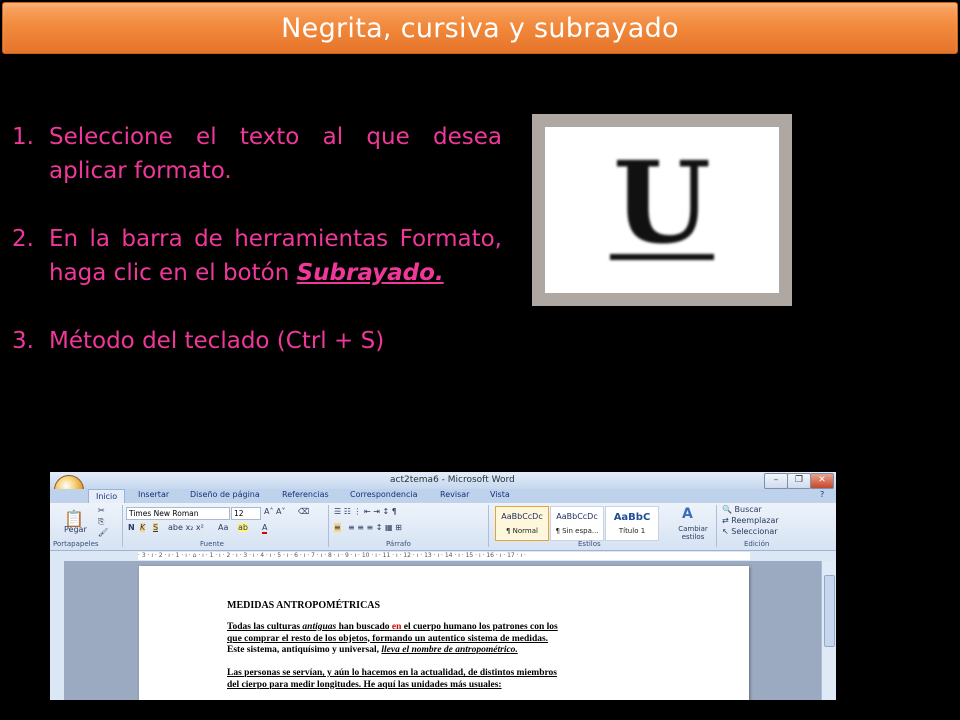 This screenshot has height=720, width=960. What do you see at coordinates (521, 531) in the screenshot?
I see `style-name: ¶ Normal` at bounding box center [521, 531].